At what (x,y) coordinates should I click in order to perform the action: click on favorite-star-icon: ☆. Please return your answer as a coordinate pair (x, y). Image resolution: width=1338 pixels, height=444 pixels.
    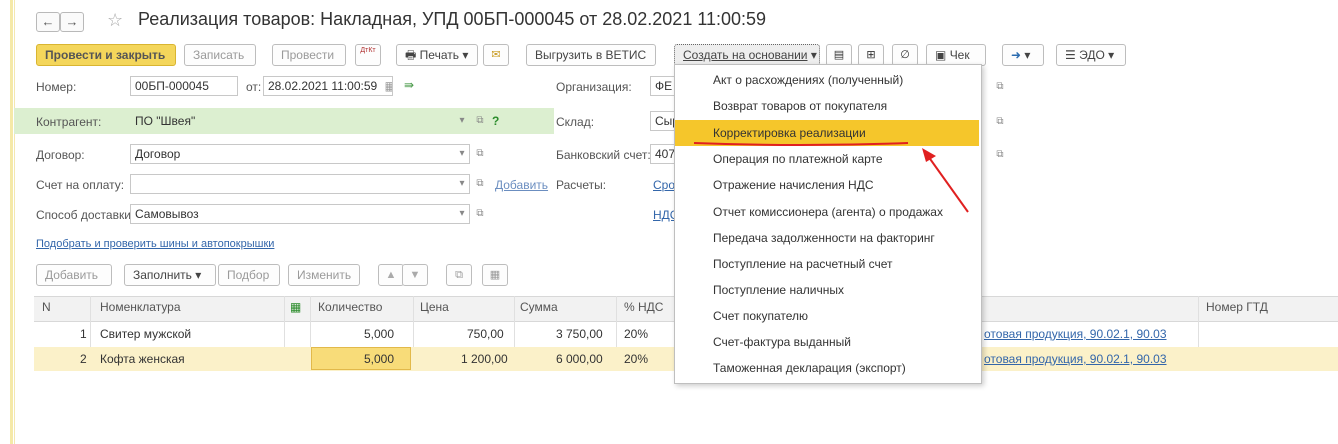
    Looking at the image, I should click on (115, 20).